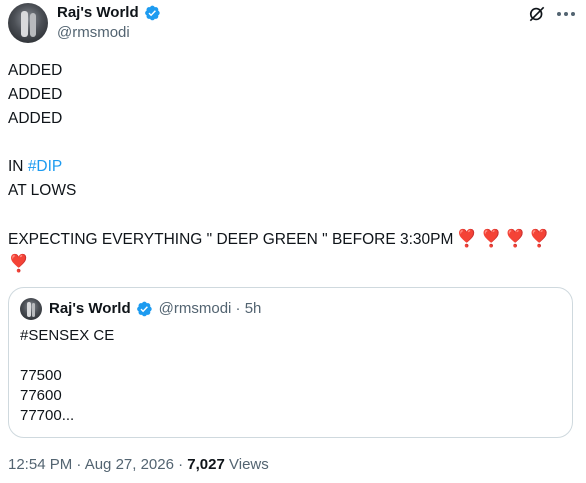 The width and height of the screenshot is (586, 483). What do you see at coordinates (206, 464) in the screenshot?
I see `views-count: 7,027` at bounding box center [206, 464].